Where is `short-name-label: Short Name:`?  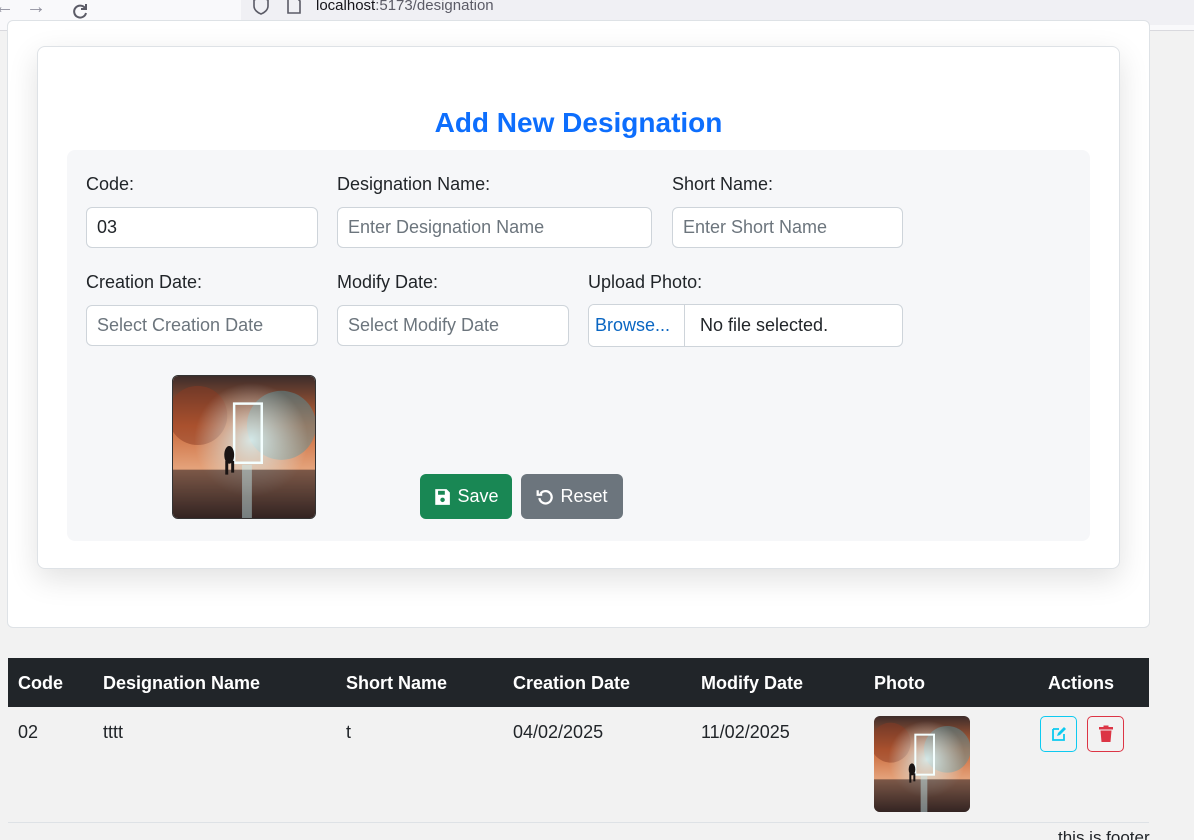
short-name-label: Short Name: is located at coordinates (723, 184).